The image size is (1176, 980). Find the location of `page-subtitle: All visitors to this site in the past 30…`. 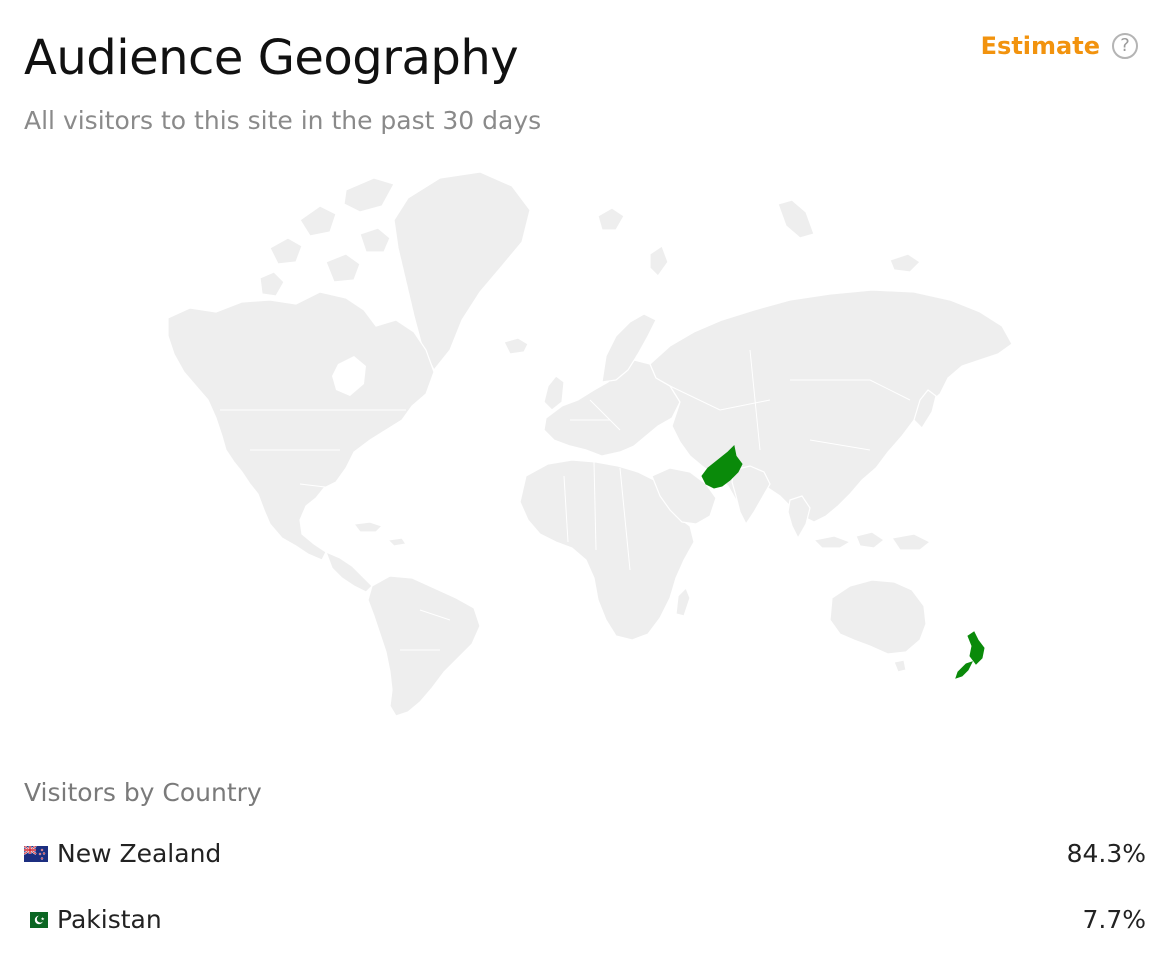

page-subtitle: All visitors to this site in the past 30… is located at coordinates (283, 120).